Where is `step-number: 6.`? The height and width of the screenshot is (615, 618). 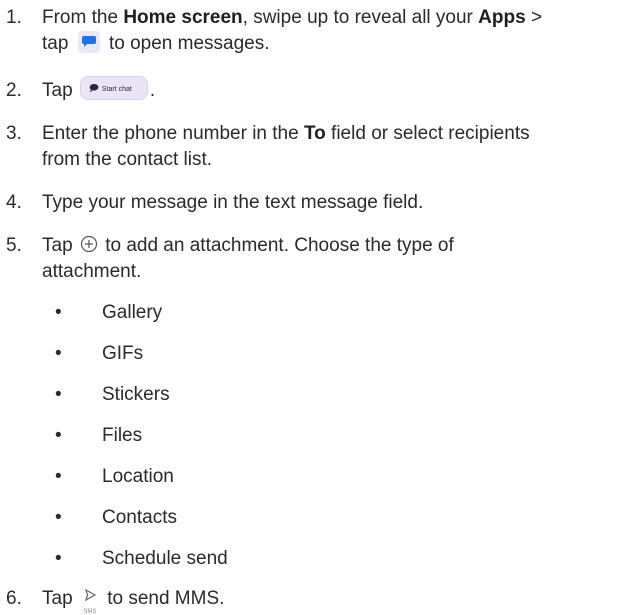
step-number: 6. is located at coordinates (14, 598).